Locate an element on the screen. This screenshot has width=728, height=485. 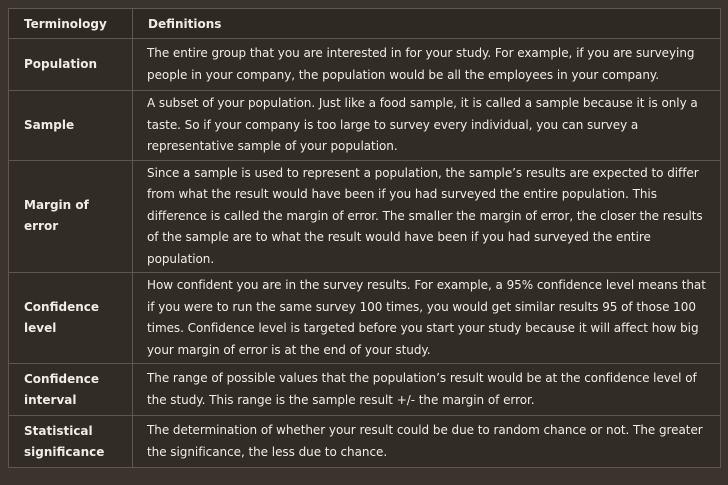
term-cell: Confidence level is located at coordinates (70, 318).